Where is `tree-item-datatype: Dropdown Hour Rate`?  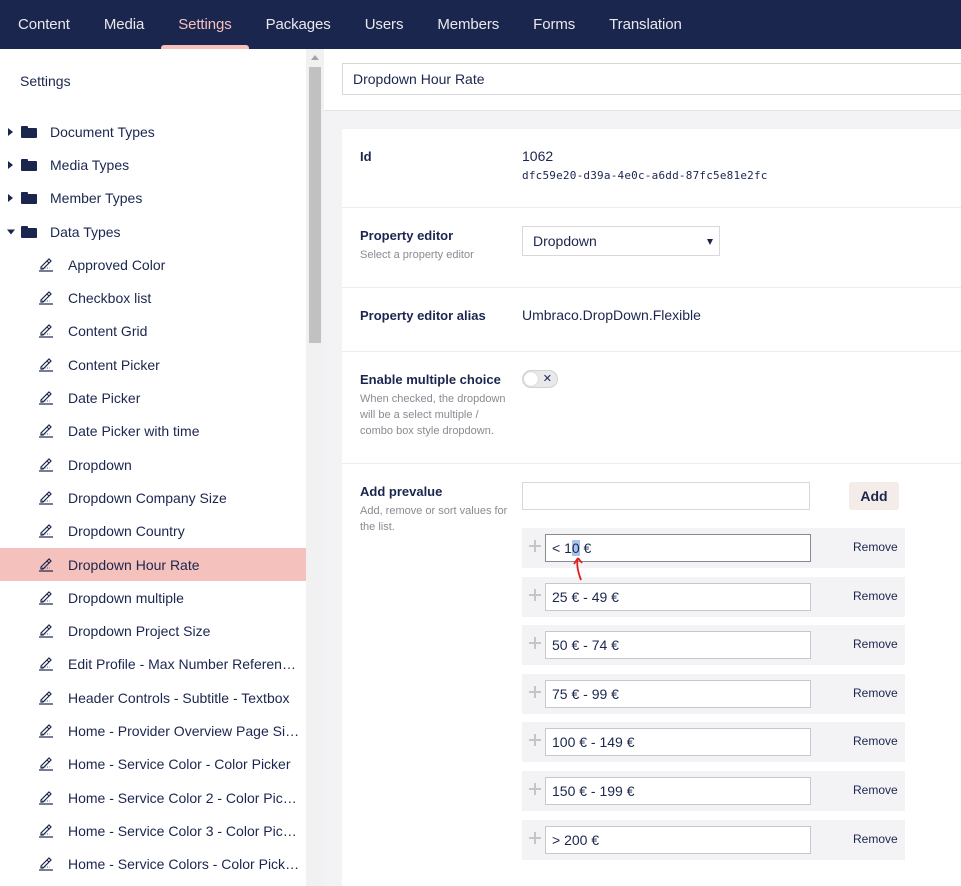
tree-item-datatype: Dropdown Hour Rate is located at coordinates (153, 564).